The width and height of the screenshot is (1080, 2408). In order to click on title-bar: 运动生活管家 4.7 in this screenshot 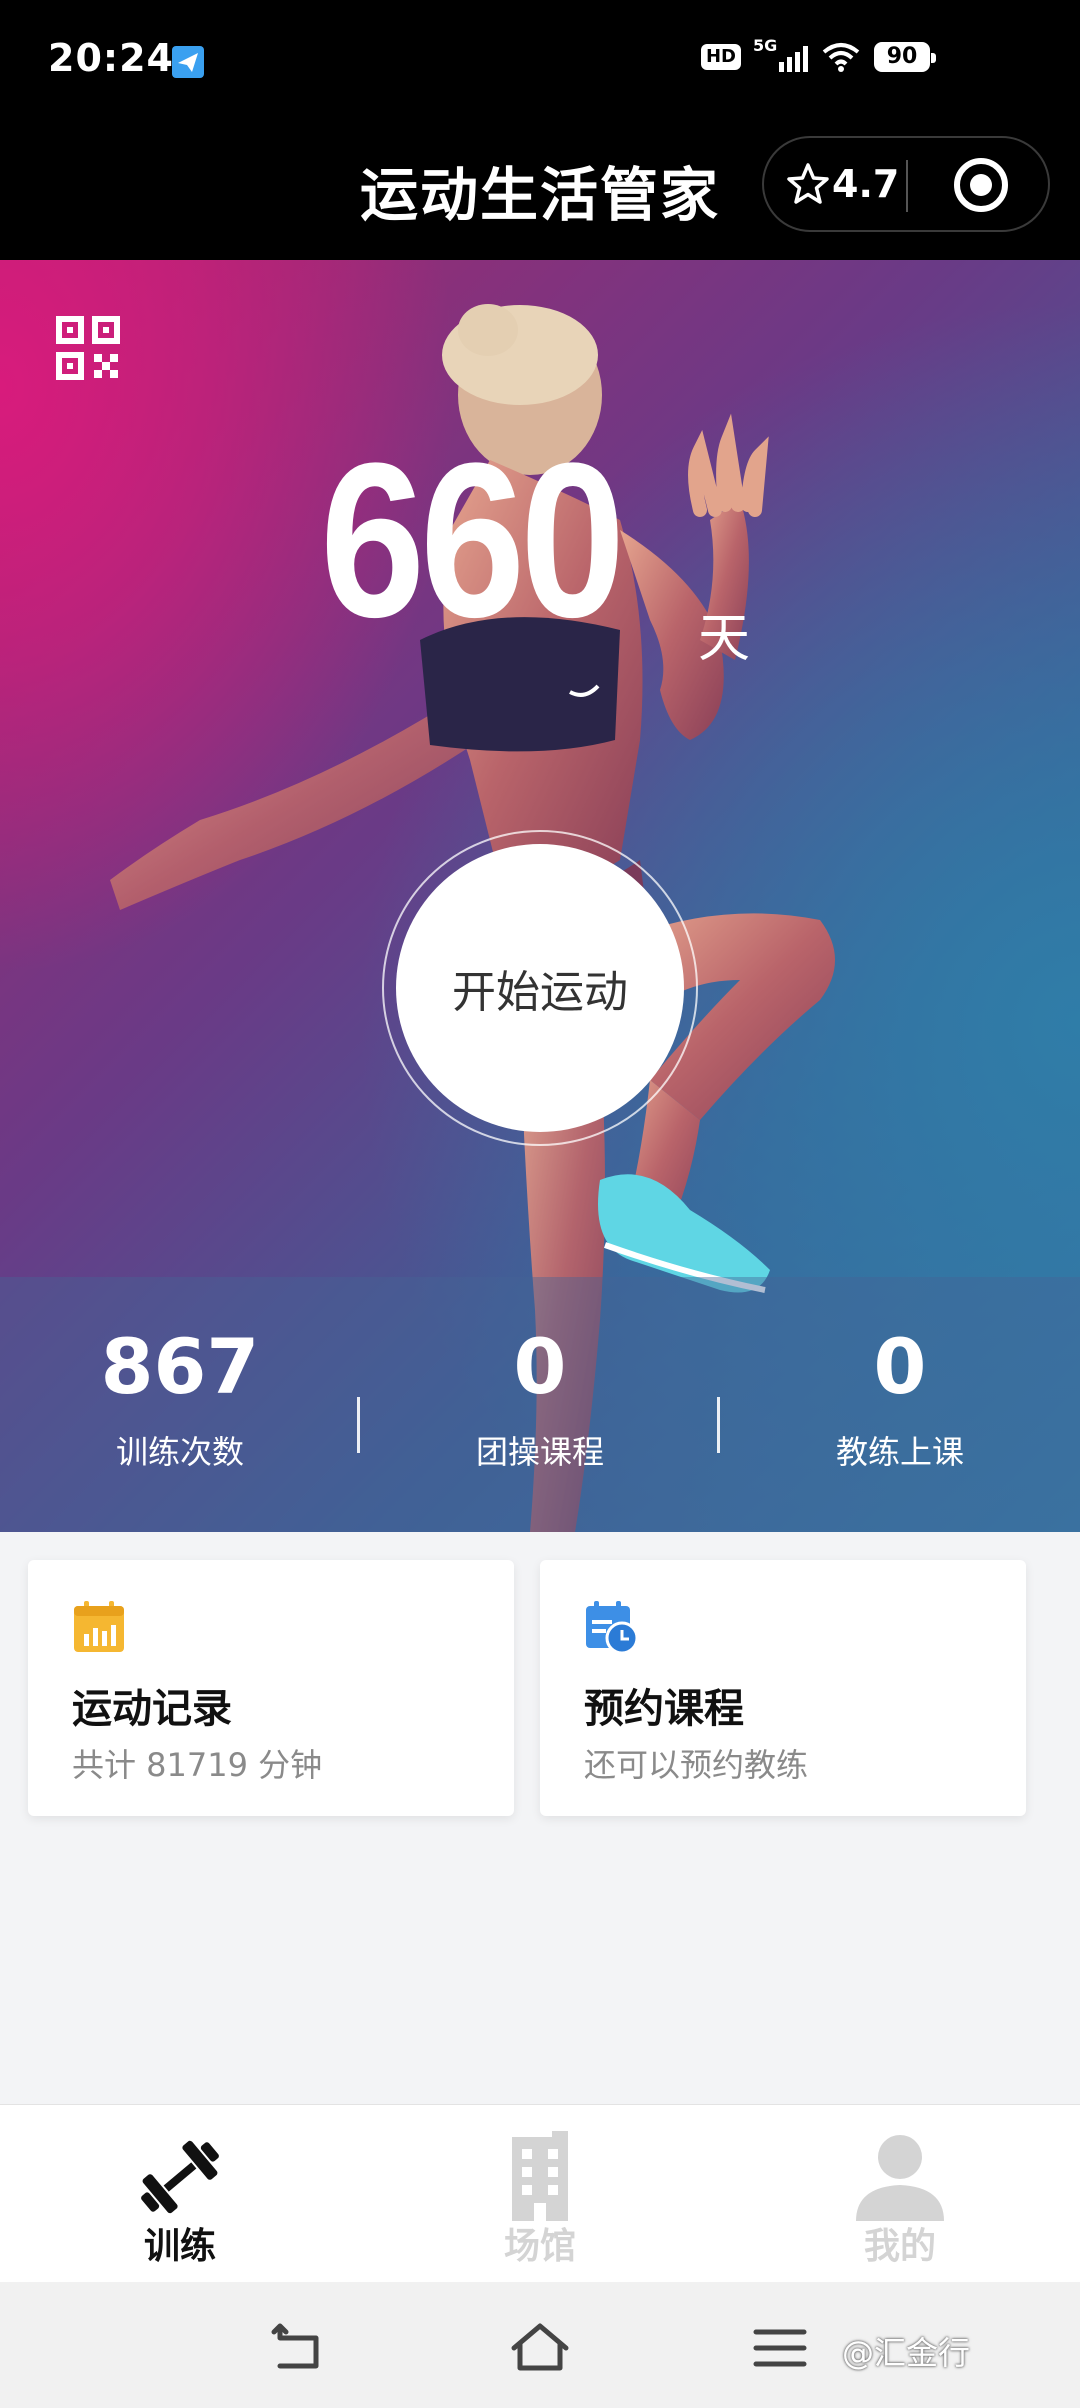, I will do `click(540, 191)`.